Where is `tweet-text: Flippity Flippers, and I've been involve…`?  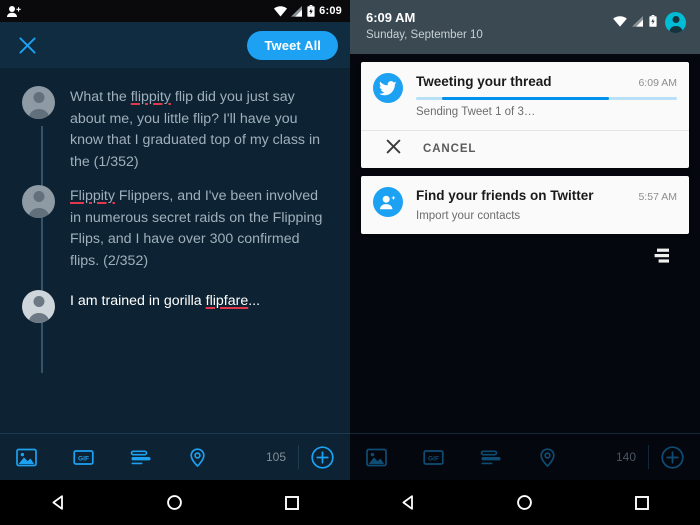
tweet-text: Flippity Flippers, and I've been involve… is located at coordinates (201, 228).